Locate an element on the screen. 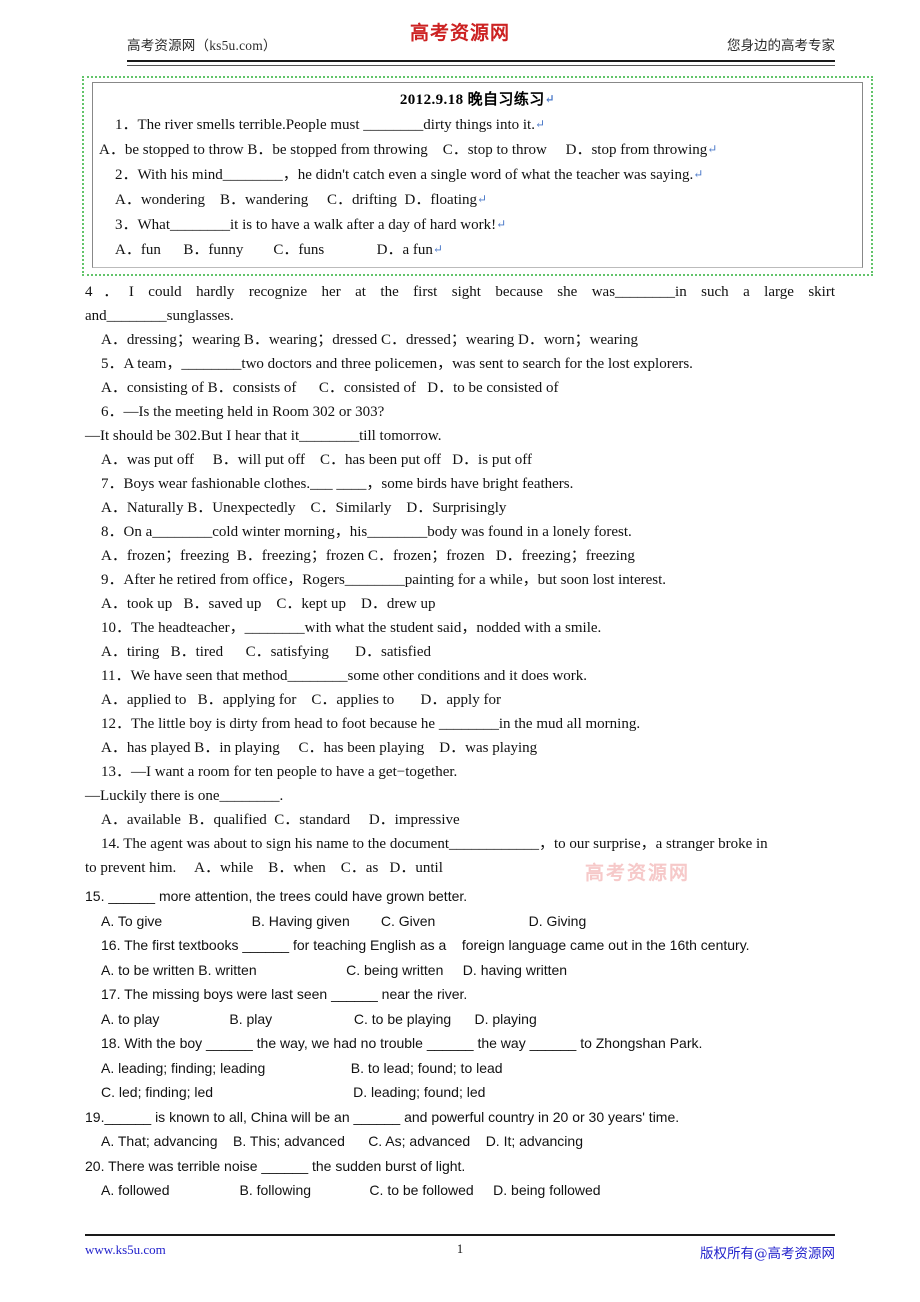  question-3-options: A．fun B．funny C．funs D．a fun↵ is located at coordinates (477, 249).